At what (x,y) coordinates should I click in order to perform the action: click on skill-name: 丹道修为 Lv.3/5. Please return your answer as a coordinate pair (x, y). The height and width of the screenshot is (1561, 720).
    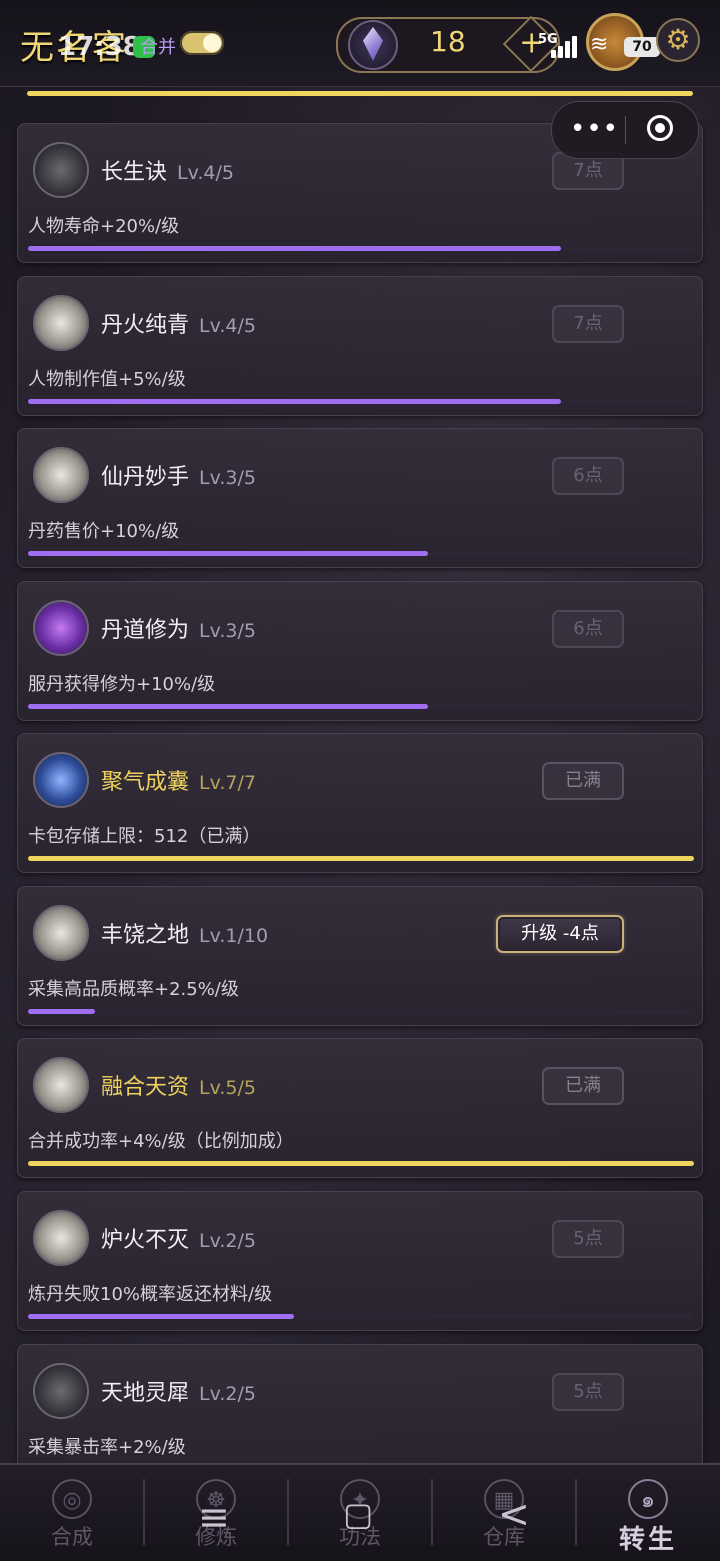
    Looking at the image, I should click on (178, 628).